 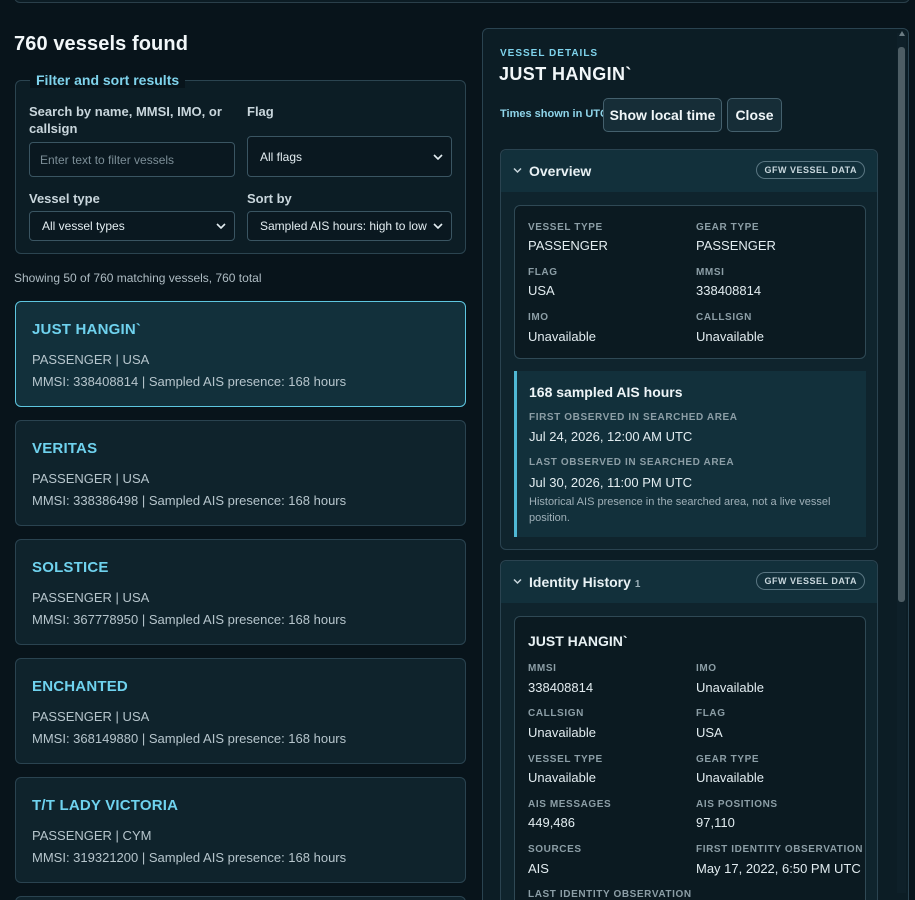 What do you see at coordinates (901, 324) in the screenshot?
I see `scrollbar-thumb` at bounding box center [901, 324].